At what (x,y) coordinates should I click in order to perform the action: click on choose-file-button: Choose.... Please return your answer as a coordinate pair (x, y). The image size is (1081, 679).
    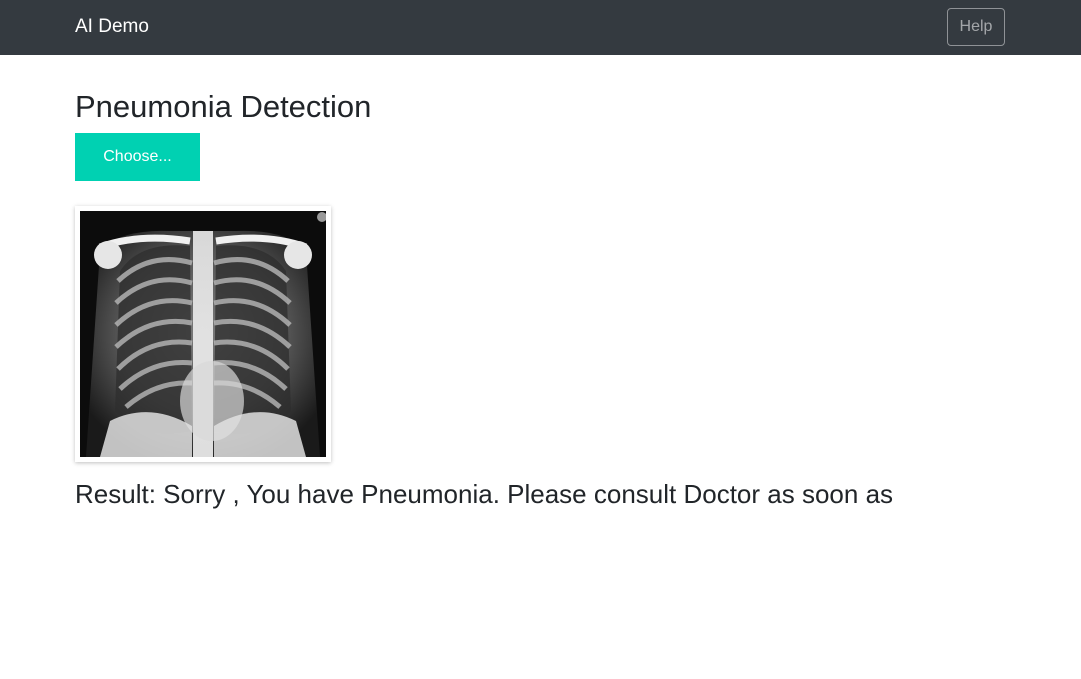
    Looking at the image, I should click on (137, 157).